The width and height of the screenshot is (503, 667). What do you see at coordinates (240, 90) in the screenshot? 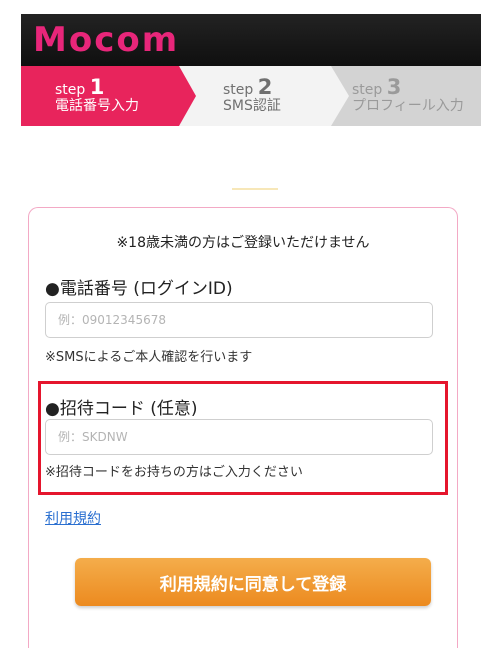
I see `step-2-prefix: step` at bounding box center [240, 90].